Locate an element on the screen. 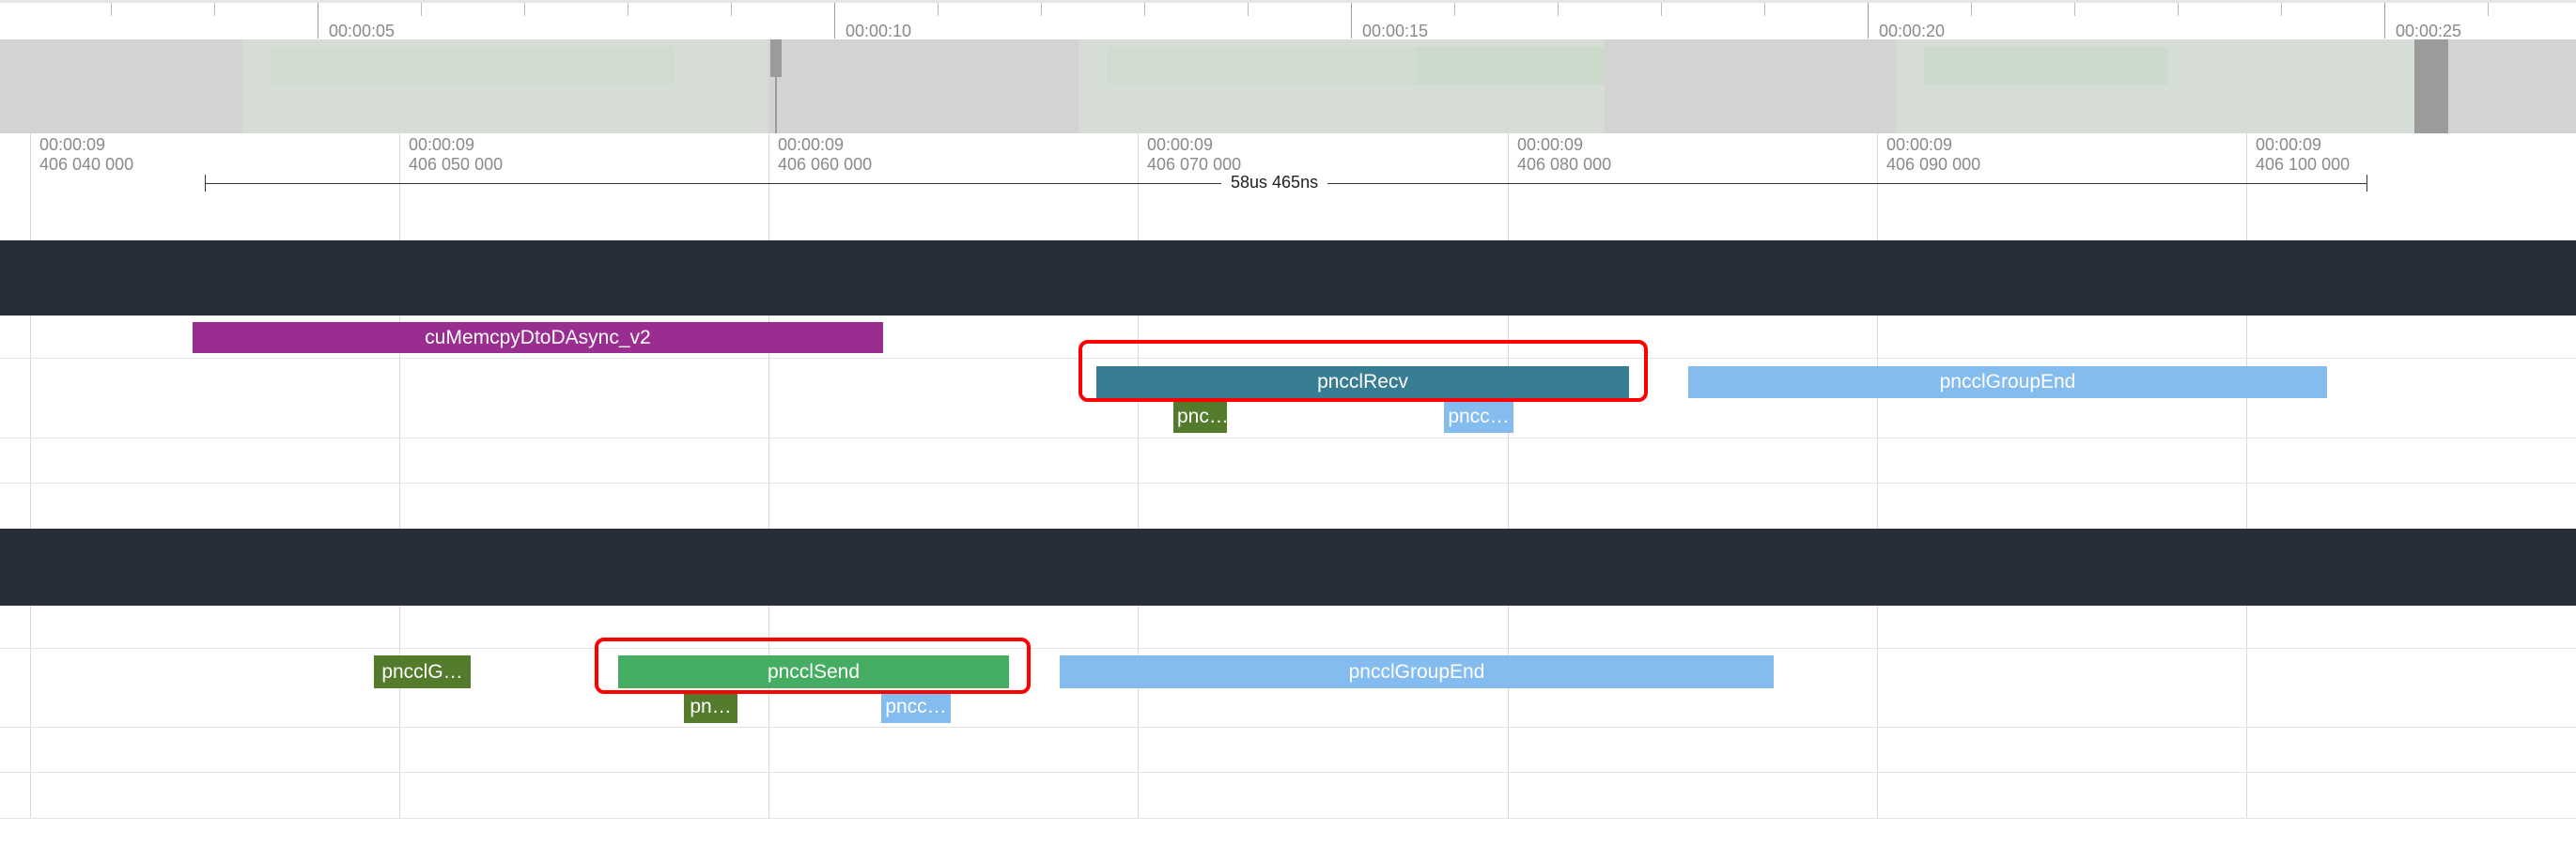 The height and width of the screenshot is (862, 2576). overview-time-label: 00:00:15 is located at coordinates (1395, 31).